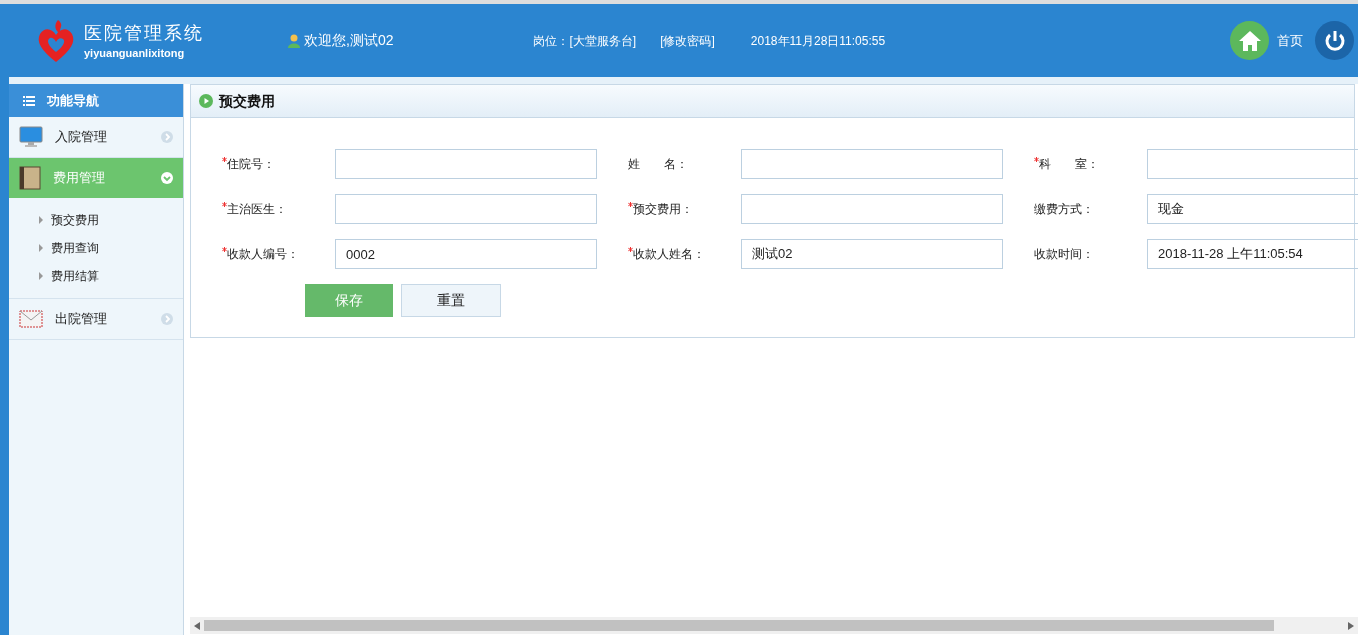 This screenshot has width=1358, height=635. Describe the element at coordinates (257, 209) in the screenshot. I see `field-label: 主治医生：` at that location.